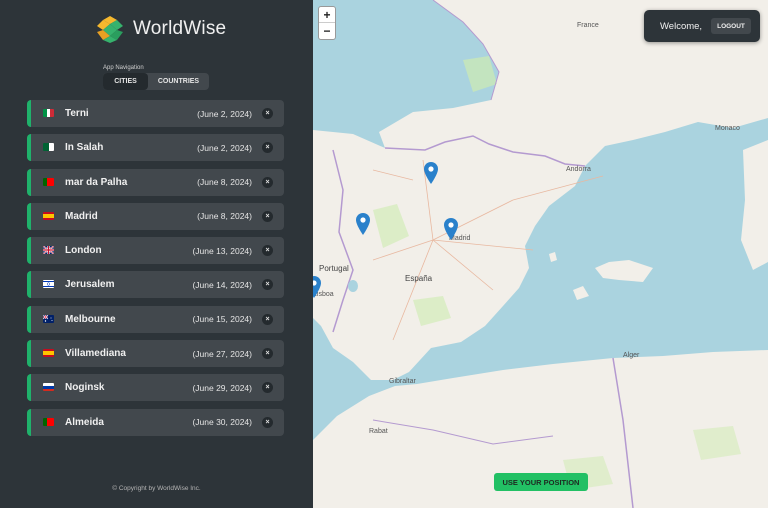 The height and width of the screenshot is (508, 768). I want to click on italy-flag-icon, so click(48, 113).